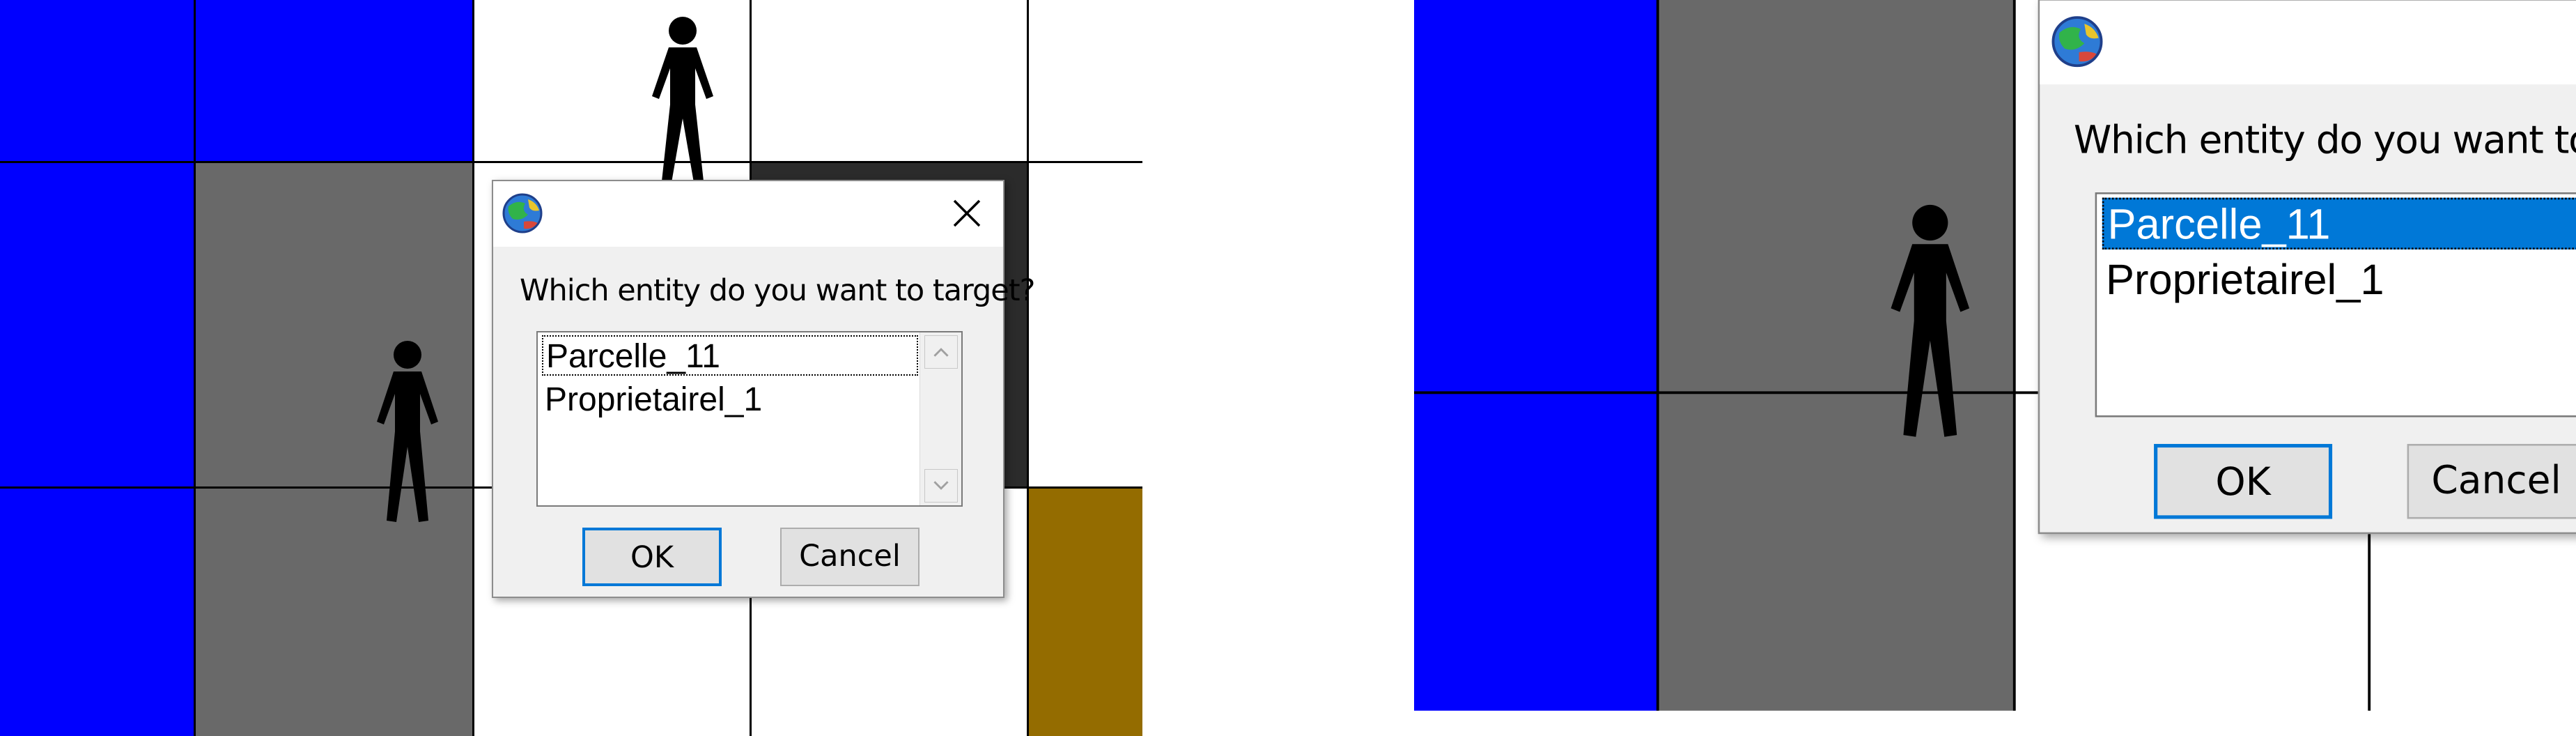 The width and height of the screenshot is (2576, 736). I want to click on scroll-up-icon, so click(941, 352).